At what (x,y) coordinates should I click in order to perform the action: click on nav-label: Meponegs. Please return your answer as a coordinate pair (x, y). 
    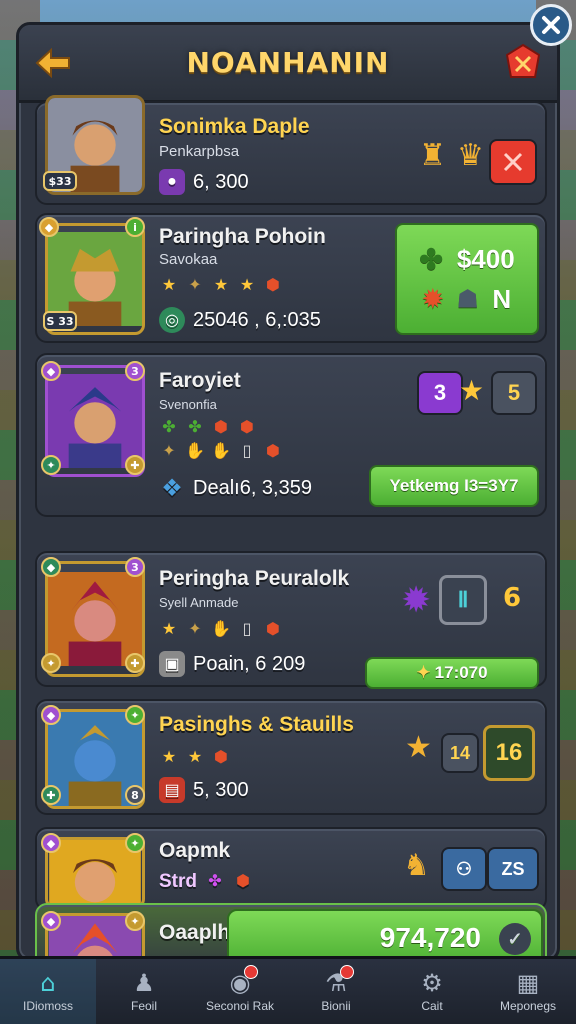
    Looking at the image, I should click on (528, 1005).